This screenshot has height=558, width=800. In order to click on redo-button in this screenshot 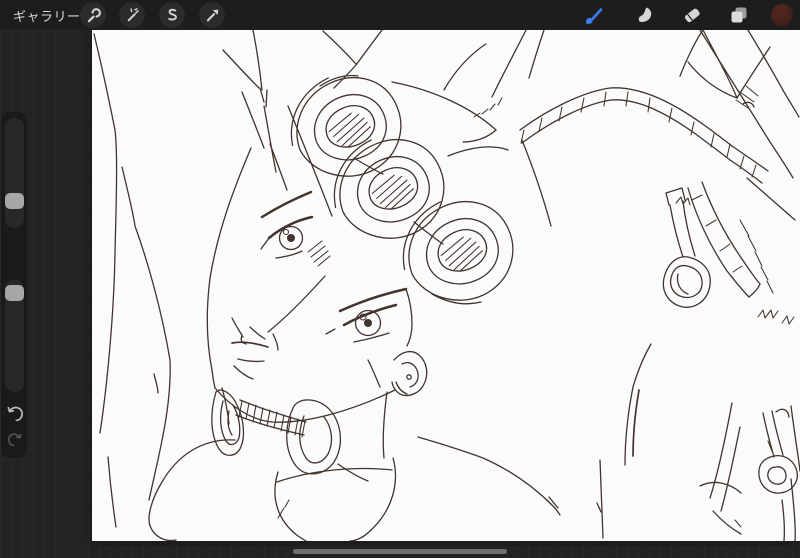, I will do `click(14, 439)`.